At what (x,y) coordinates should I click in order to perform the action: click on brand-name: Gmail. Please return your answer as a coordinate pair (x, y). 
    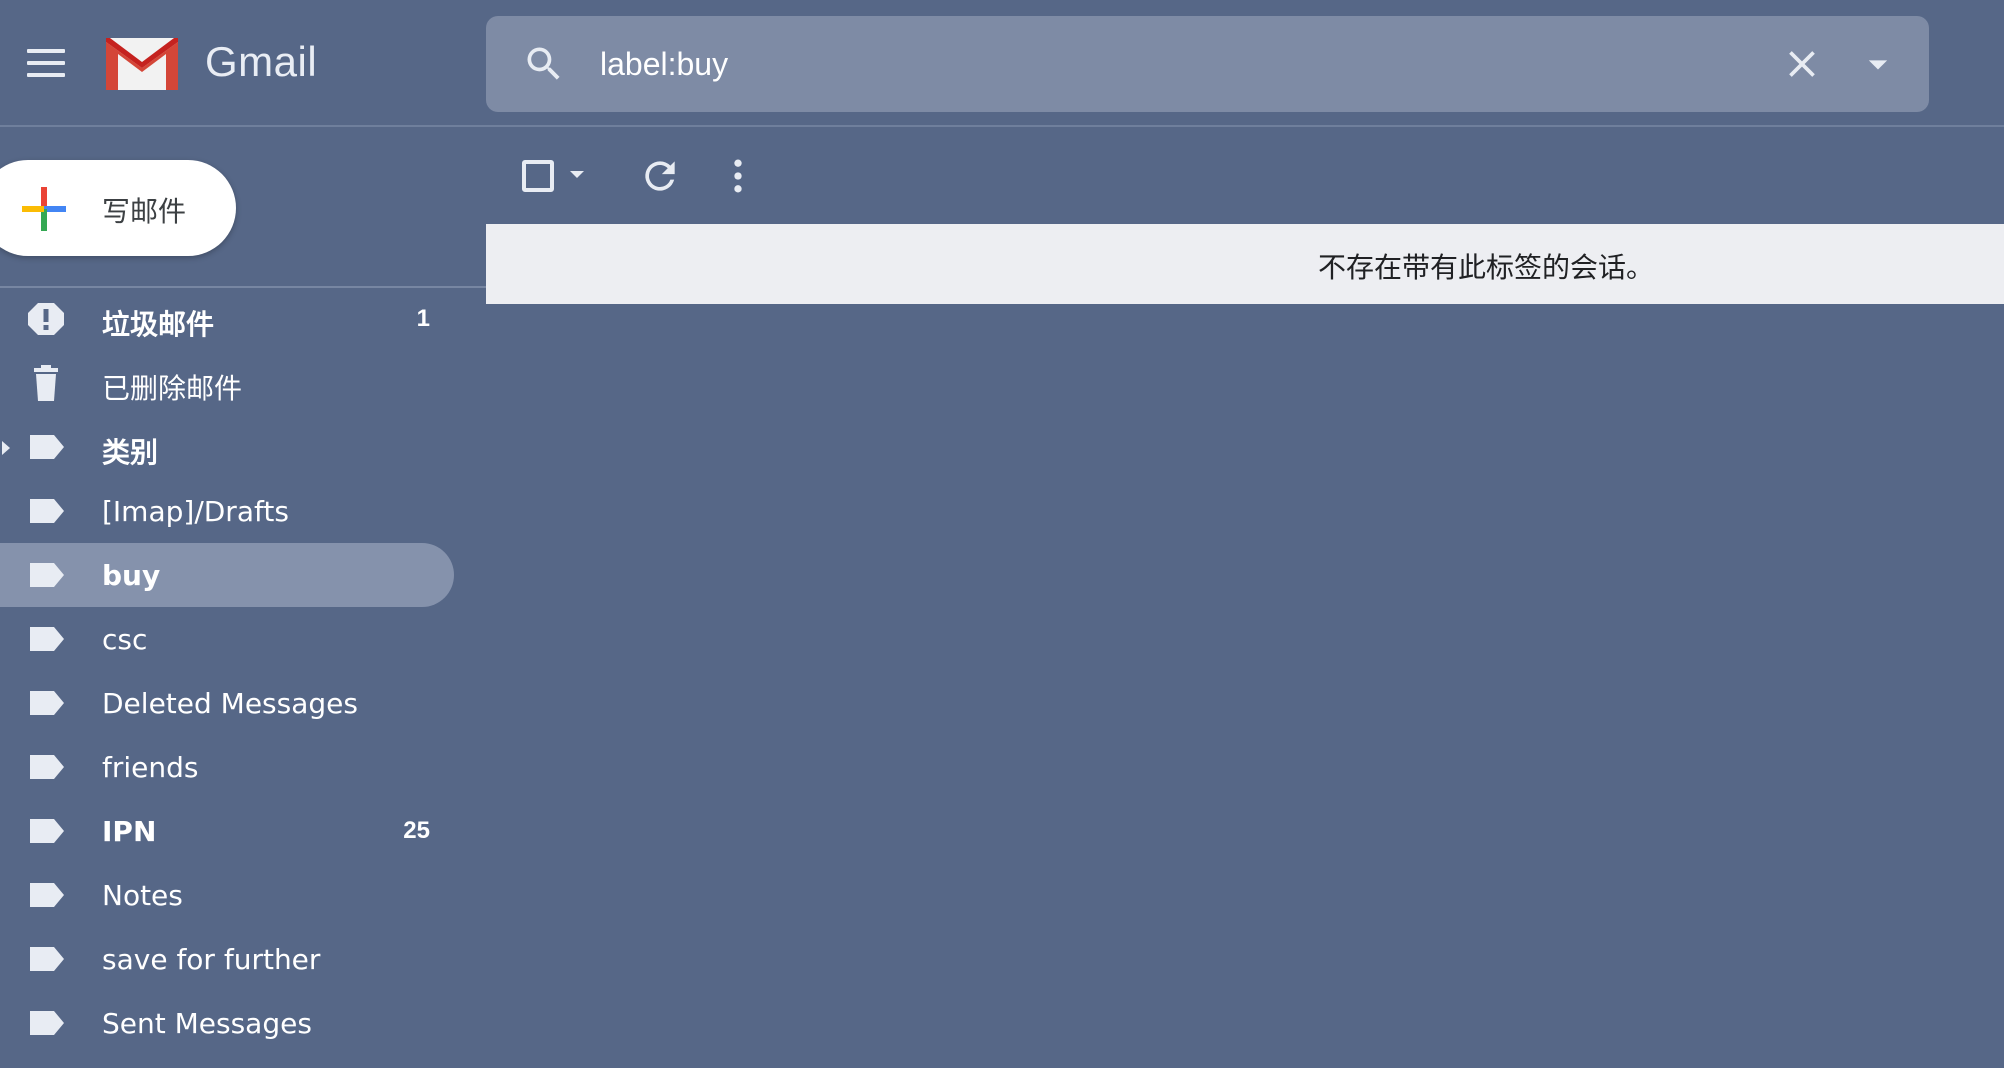
    Looking at the image, I should click on (261, 62).